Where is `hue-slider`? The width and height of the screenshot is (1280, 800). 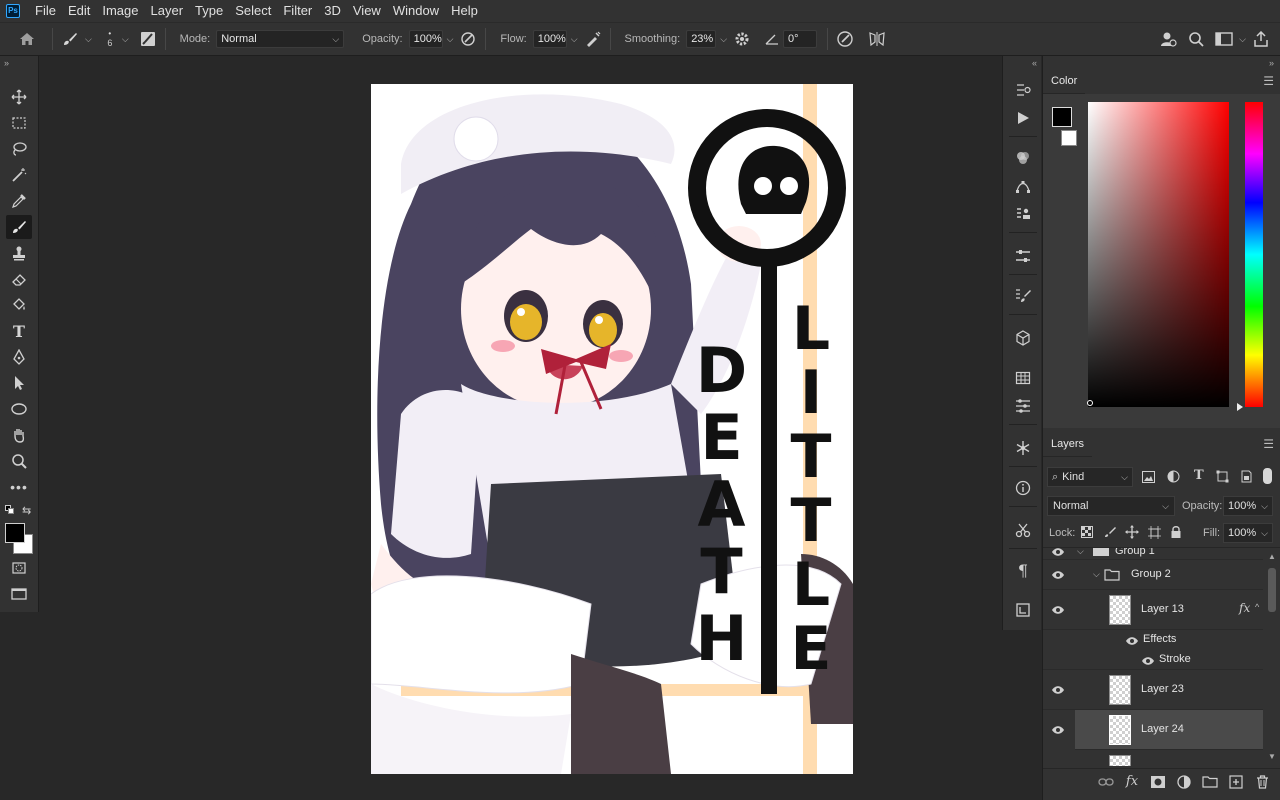
hue-slider is located at coordinates (1254, 254).